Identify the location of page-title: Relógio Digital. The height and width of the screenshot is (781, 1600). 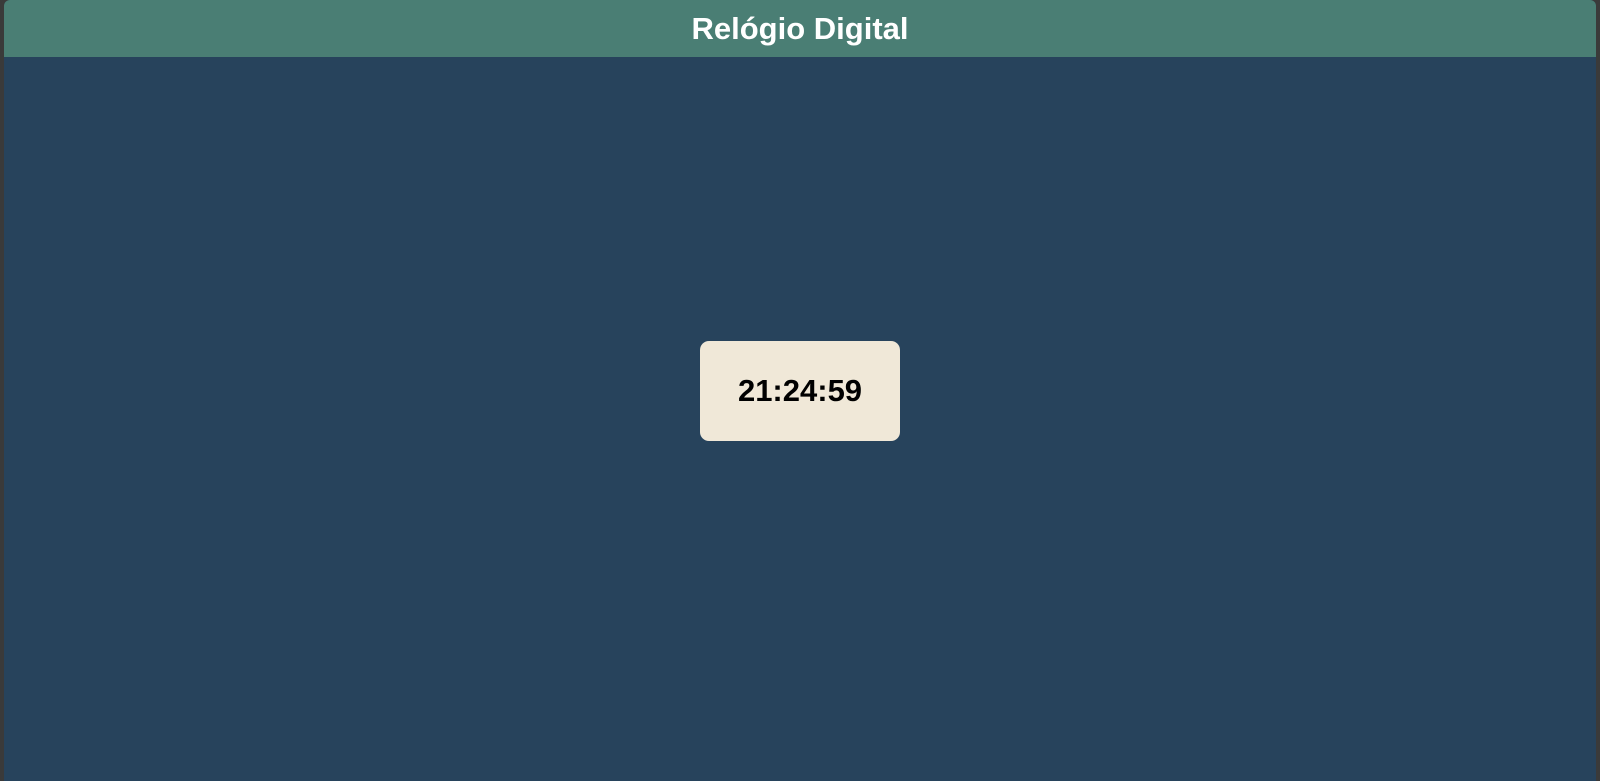
(800, 28).